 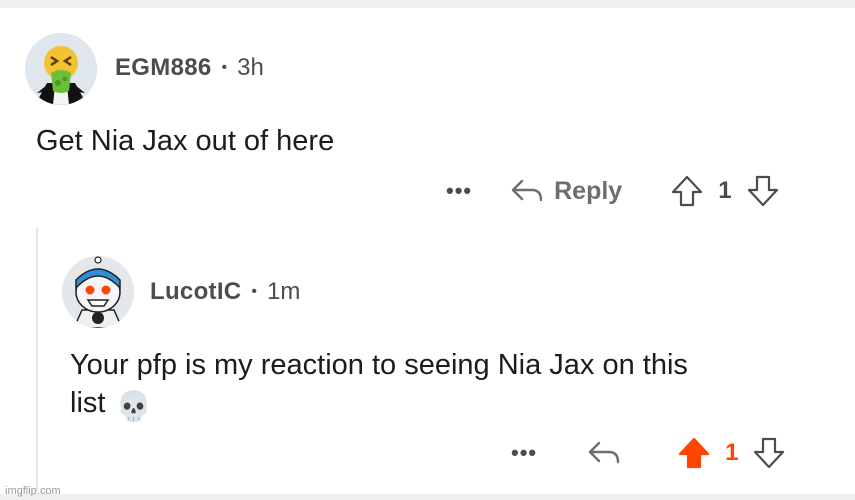 What do you see at coordinates (61, 69) in the screenshot?
I see `avatar-egm886` at bounding box center [61, 69].